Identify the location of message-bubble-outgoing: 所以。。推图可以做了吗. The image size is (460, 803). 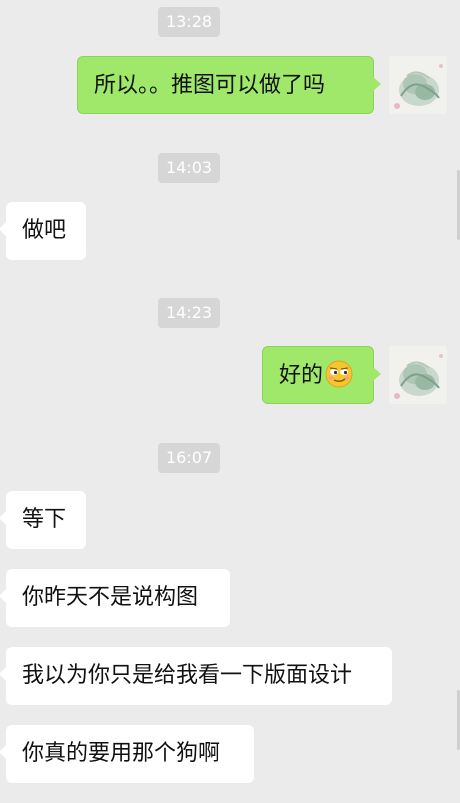
(229, 85).